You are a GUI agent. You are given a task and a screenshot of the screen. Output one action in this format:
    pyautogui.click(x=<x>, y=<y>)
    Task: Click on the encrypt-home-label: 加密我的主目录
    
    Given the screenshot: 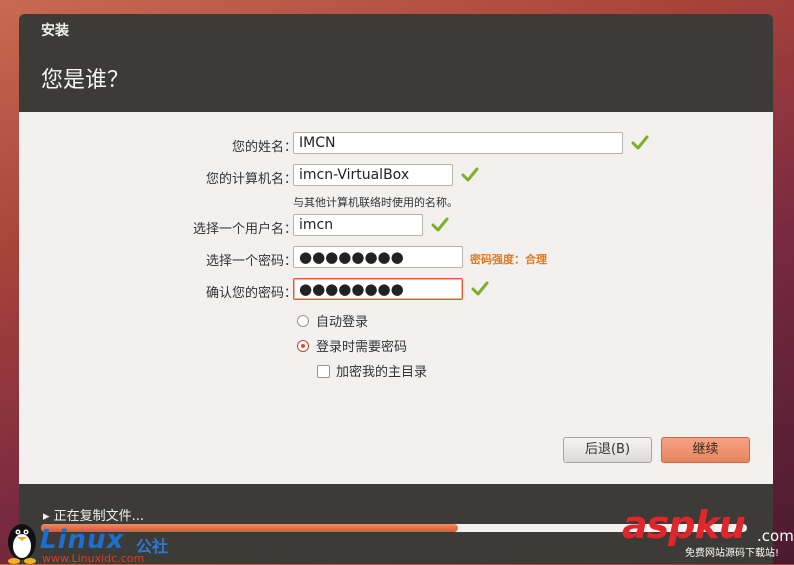 What is the action you would take?
    pyautogui.click(x=381, y=370)
    